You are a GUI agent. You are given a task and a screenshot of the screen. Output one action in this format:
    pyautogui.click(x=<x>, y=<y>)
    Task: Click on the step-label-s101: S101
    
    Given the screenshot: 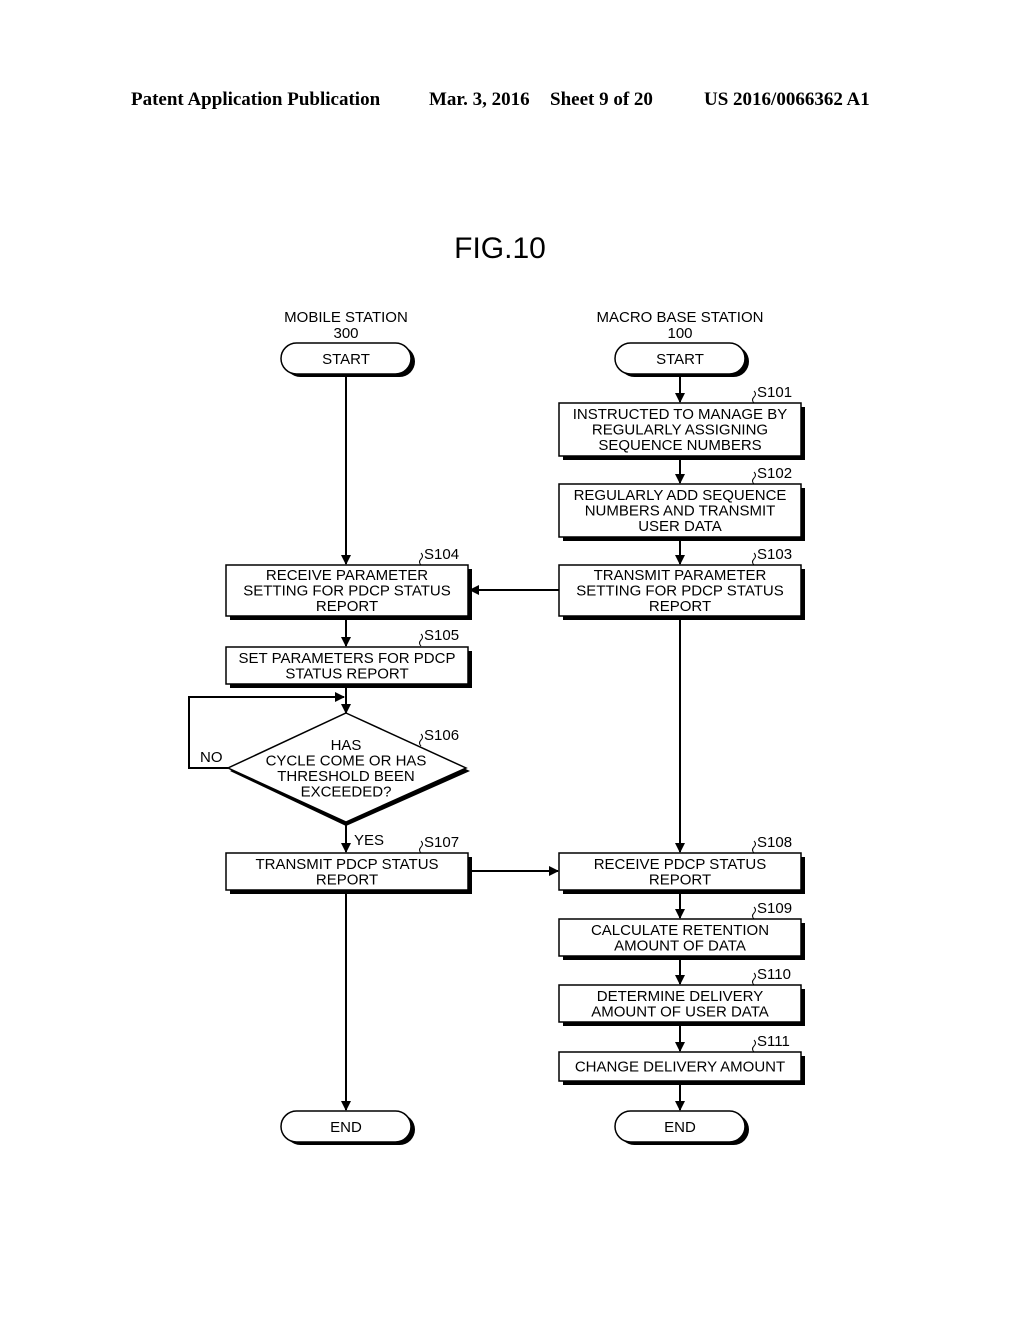 What is the action you would take?
    pyautogui.click(x=772, y=394)
    